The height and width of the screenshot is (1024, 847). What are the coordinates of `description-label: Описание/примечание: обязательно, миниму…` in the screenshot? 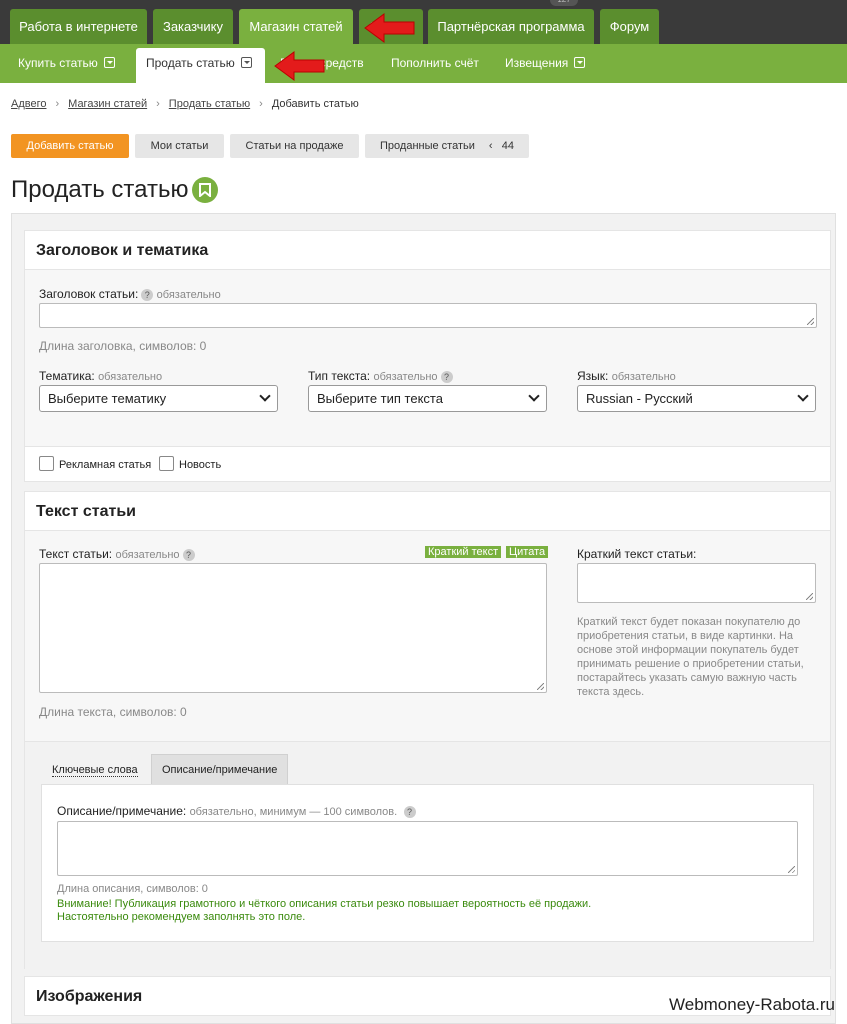 It's located at (236, 811).